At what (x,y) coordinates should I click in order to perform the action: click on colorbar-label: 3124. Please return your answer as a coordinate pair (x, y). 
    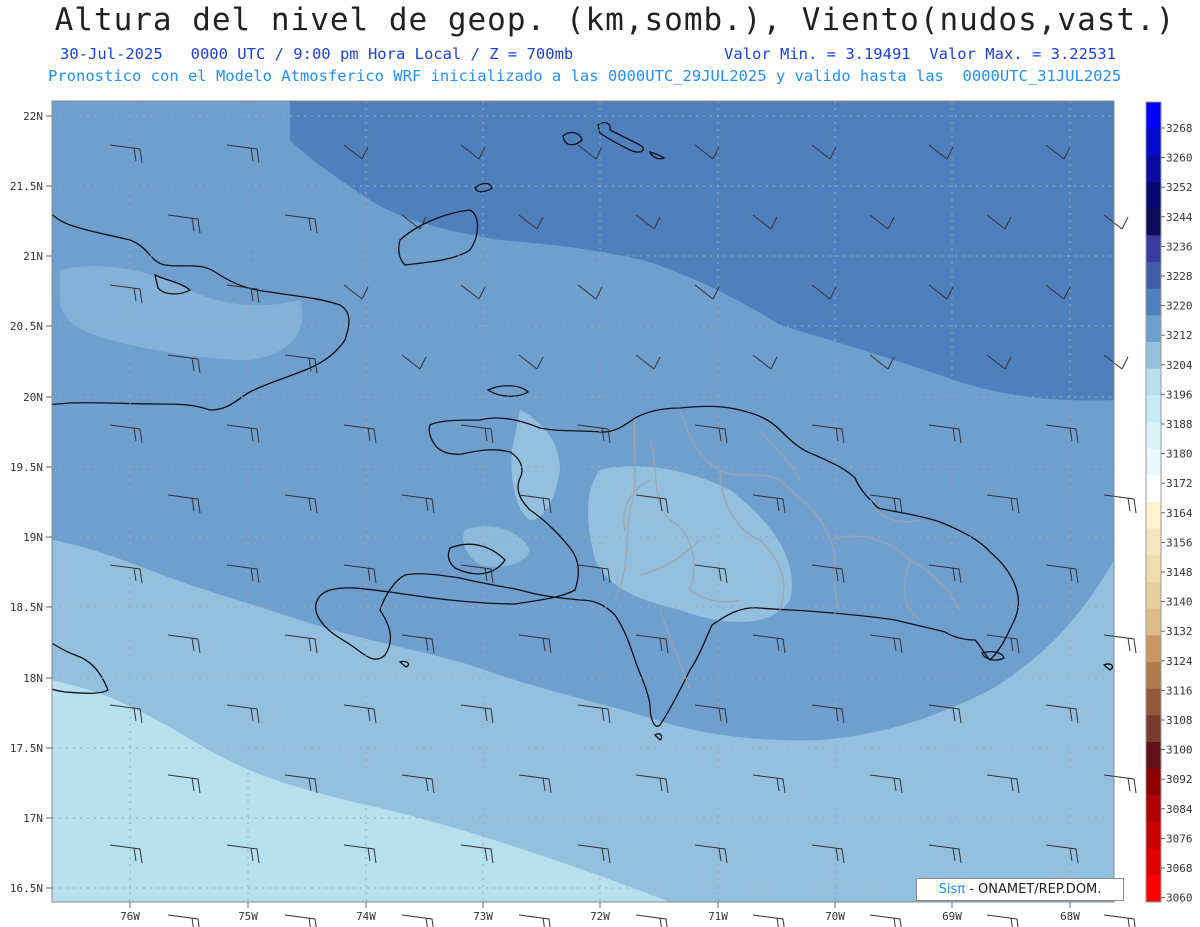
    Looking at the image, I should click on (1179, 661).